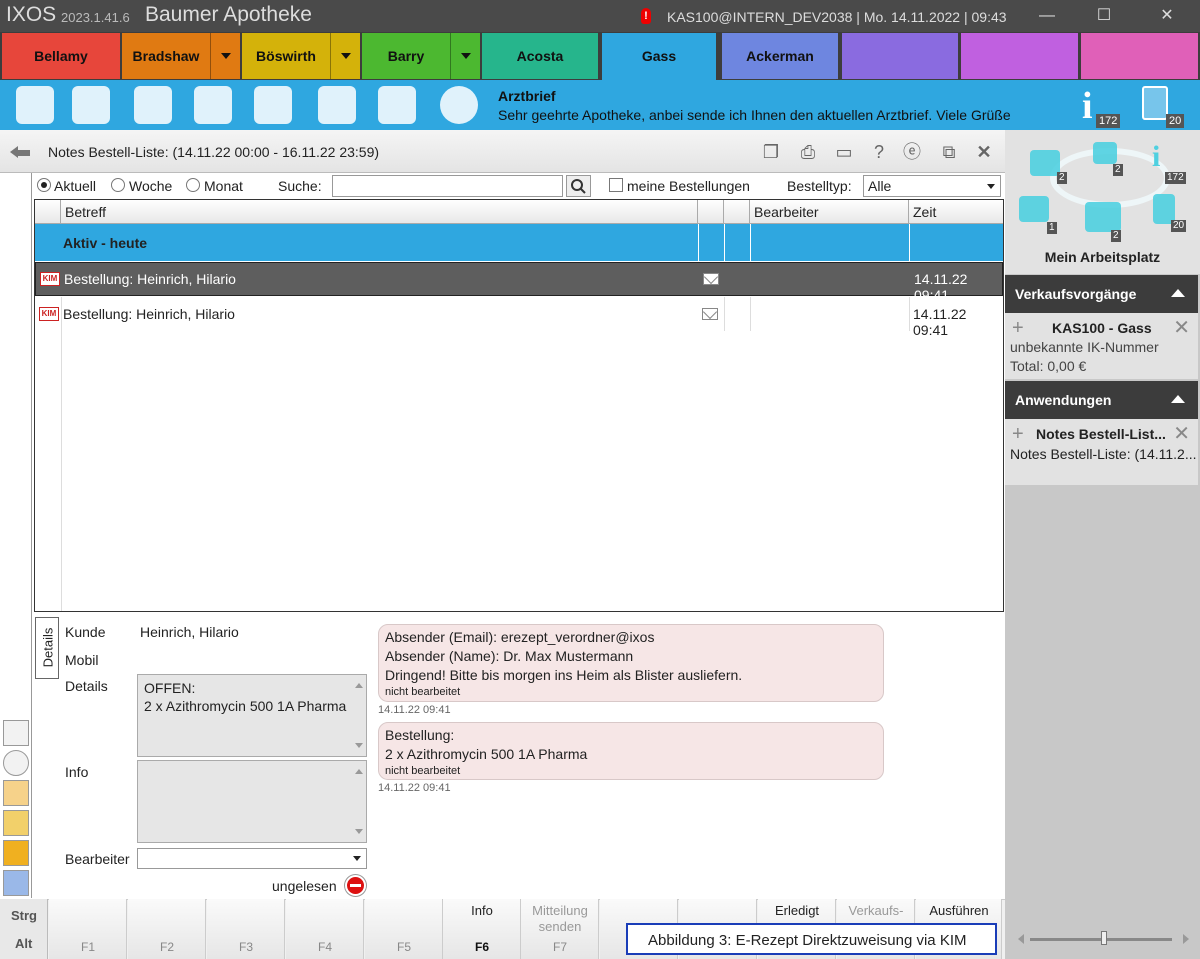  What do you see at coordinates (16, 733) in the screenshot?
I see `mail-icon` at bounding box center [16, 733].